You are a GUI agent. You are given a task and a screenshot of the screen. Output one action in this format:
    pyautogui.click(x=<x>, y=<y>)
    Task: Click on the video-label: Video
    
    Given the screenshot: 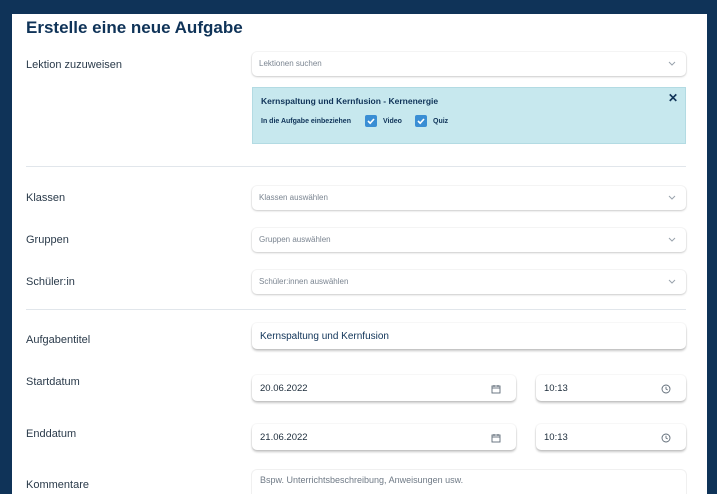 What is the action you would take?
    pyautogui.click(x=392, y=121)
    